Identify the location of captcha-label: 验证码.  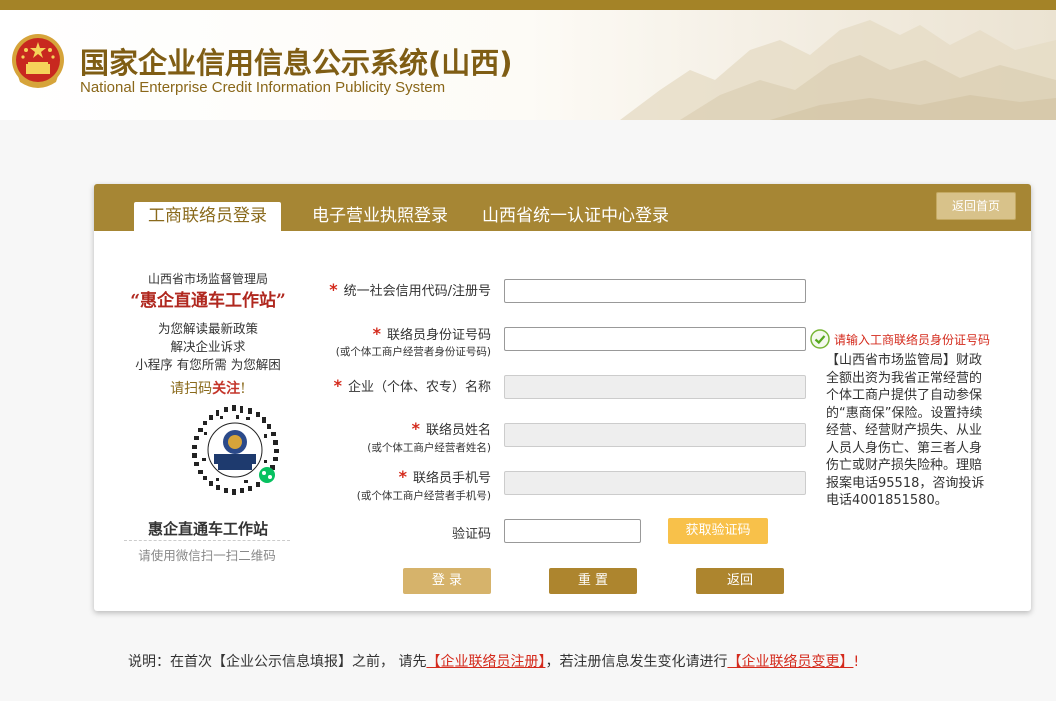
(471, 534).